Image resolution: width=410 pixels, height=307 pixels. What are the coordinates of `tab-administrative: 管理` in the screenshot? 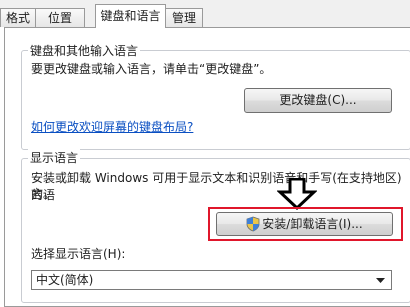 It's located at (184, 17).